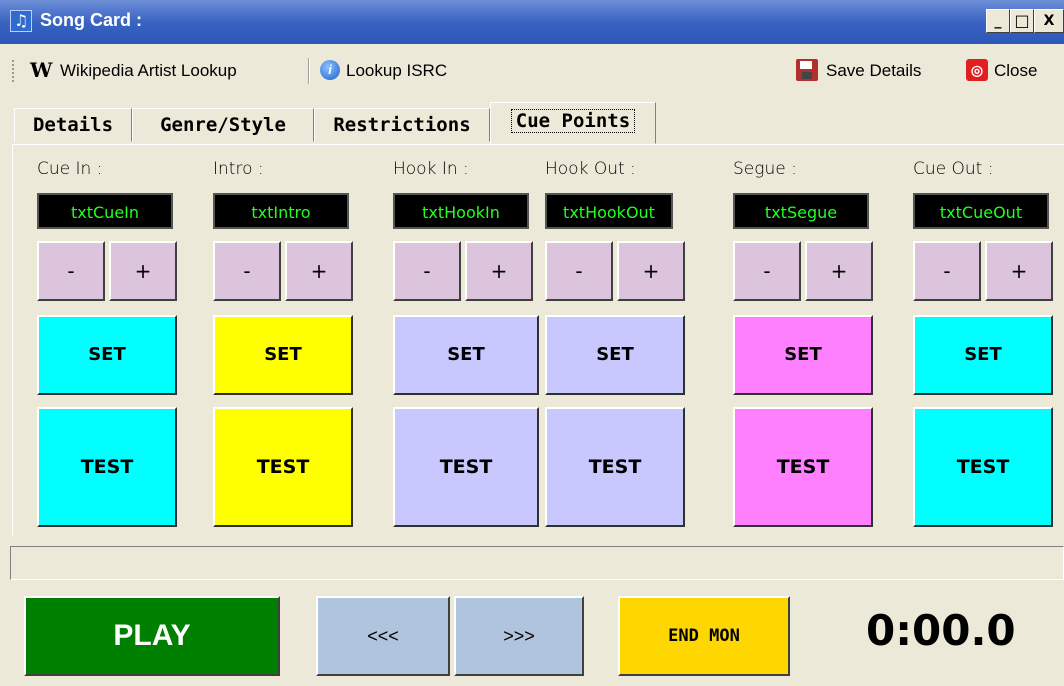  Describe the element at coordinates (21, 21) in the screenshot. I see `music-note-icon` at that location.